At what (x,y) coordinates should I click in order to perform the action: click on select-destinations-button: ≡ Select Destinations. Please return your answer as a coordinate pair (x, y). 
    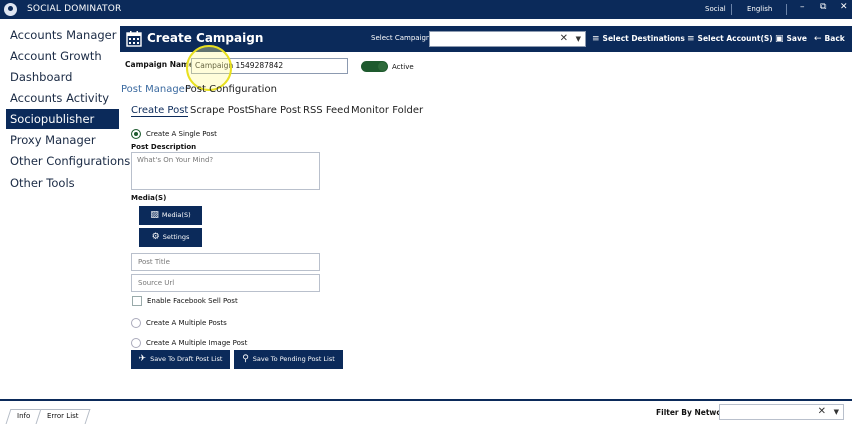
    Looking at the image, I should click on (638, 39).